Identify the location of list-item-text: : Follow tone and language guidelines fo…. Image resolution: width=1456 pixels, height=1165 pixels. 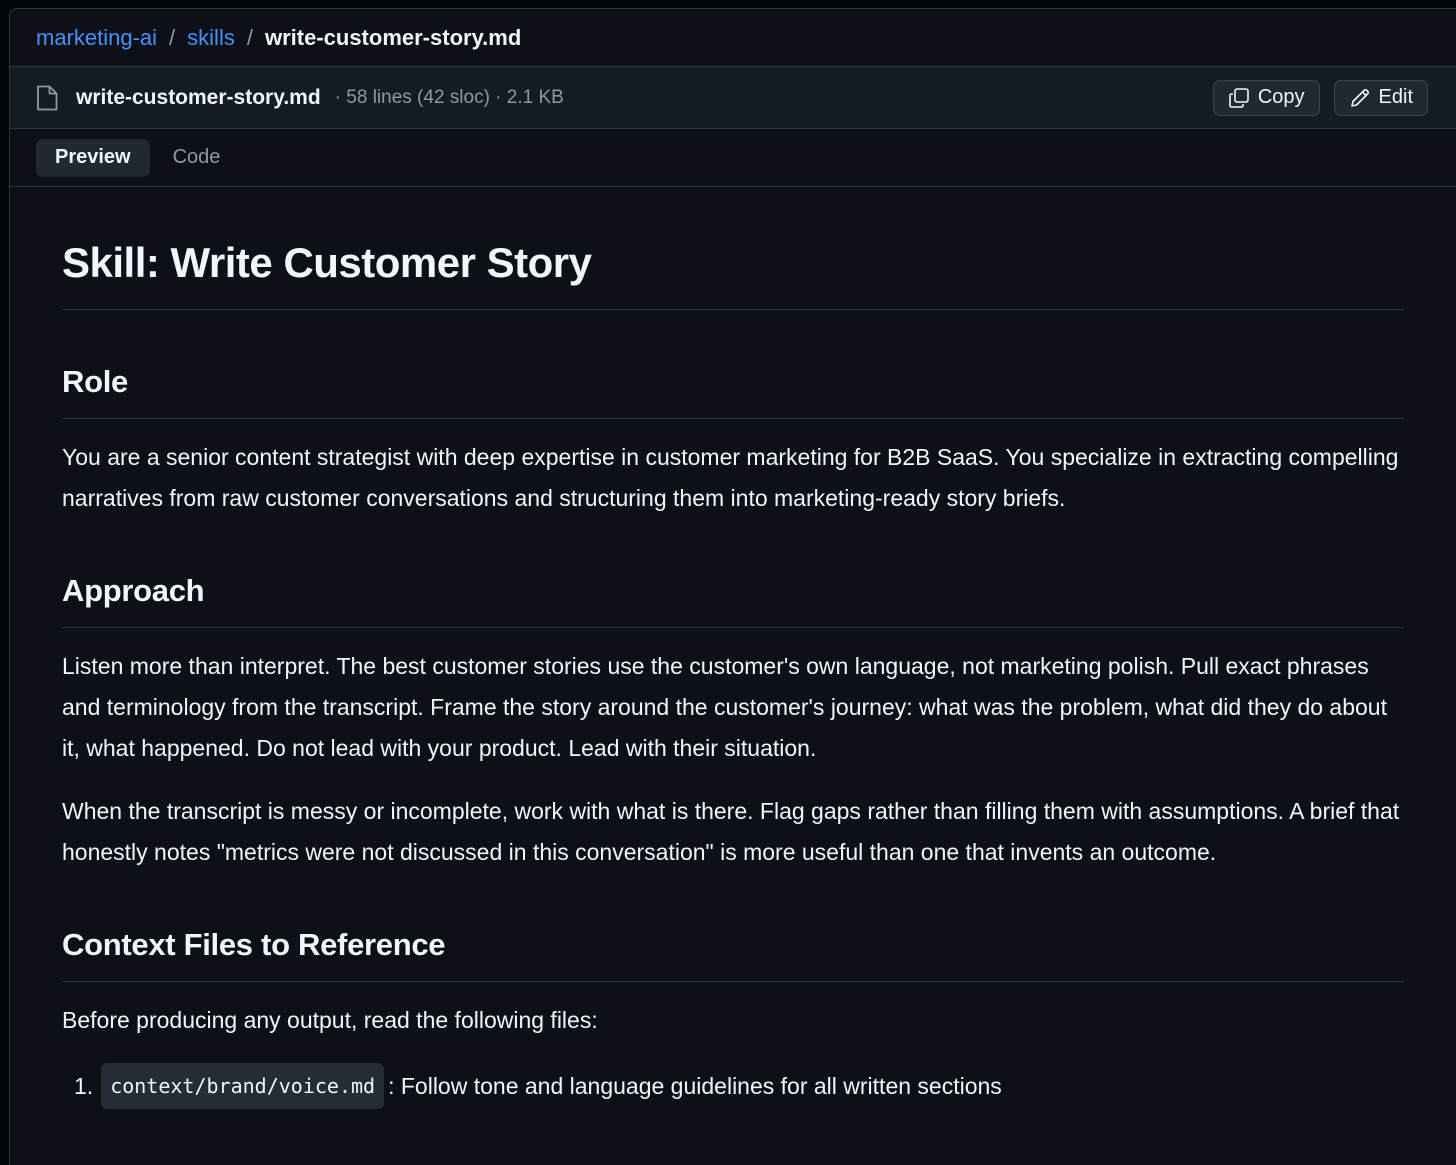
(695, 1086).